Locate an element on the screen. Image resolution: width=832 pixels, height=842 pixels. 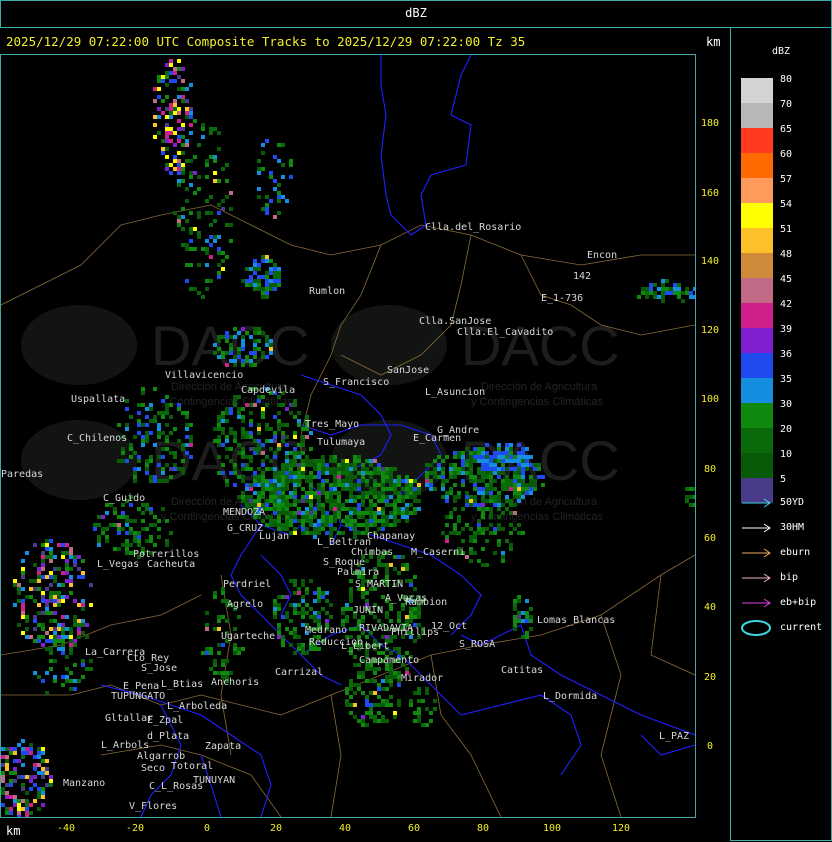
y-tick-label: 100 is located at coordinates (710, 399).